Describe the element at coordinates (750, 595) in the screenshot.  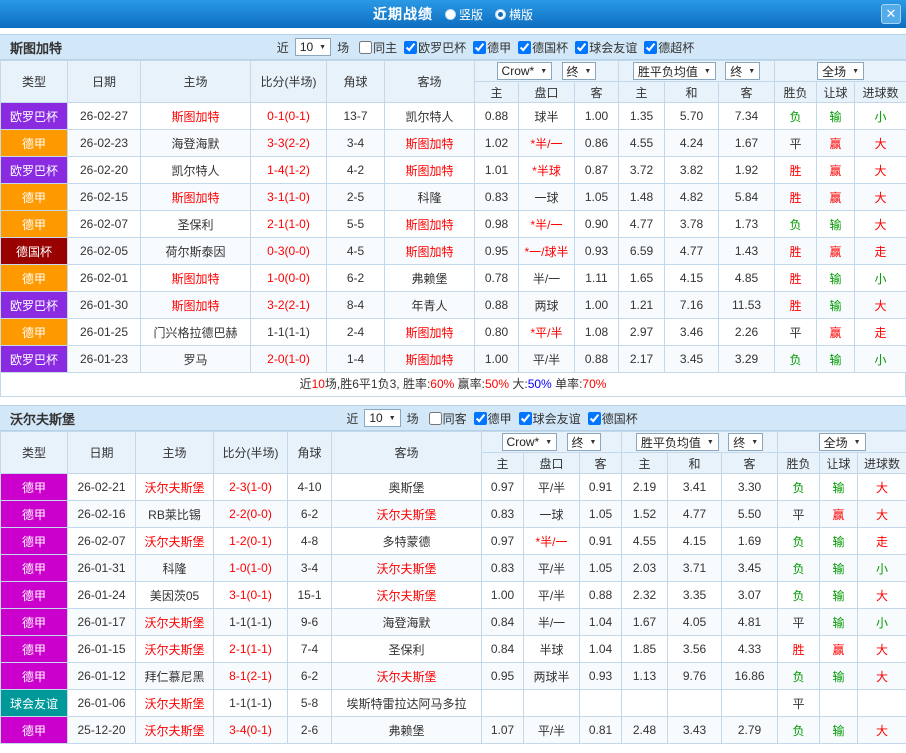
I see `euro-odds-away: 3.07` at that location.